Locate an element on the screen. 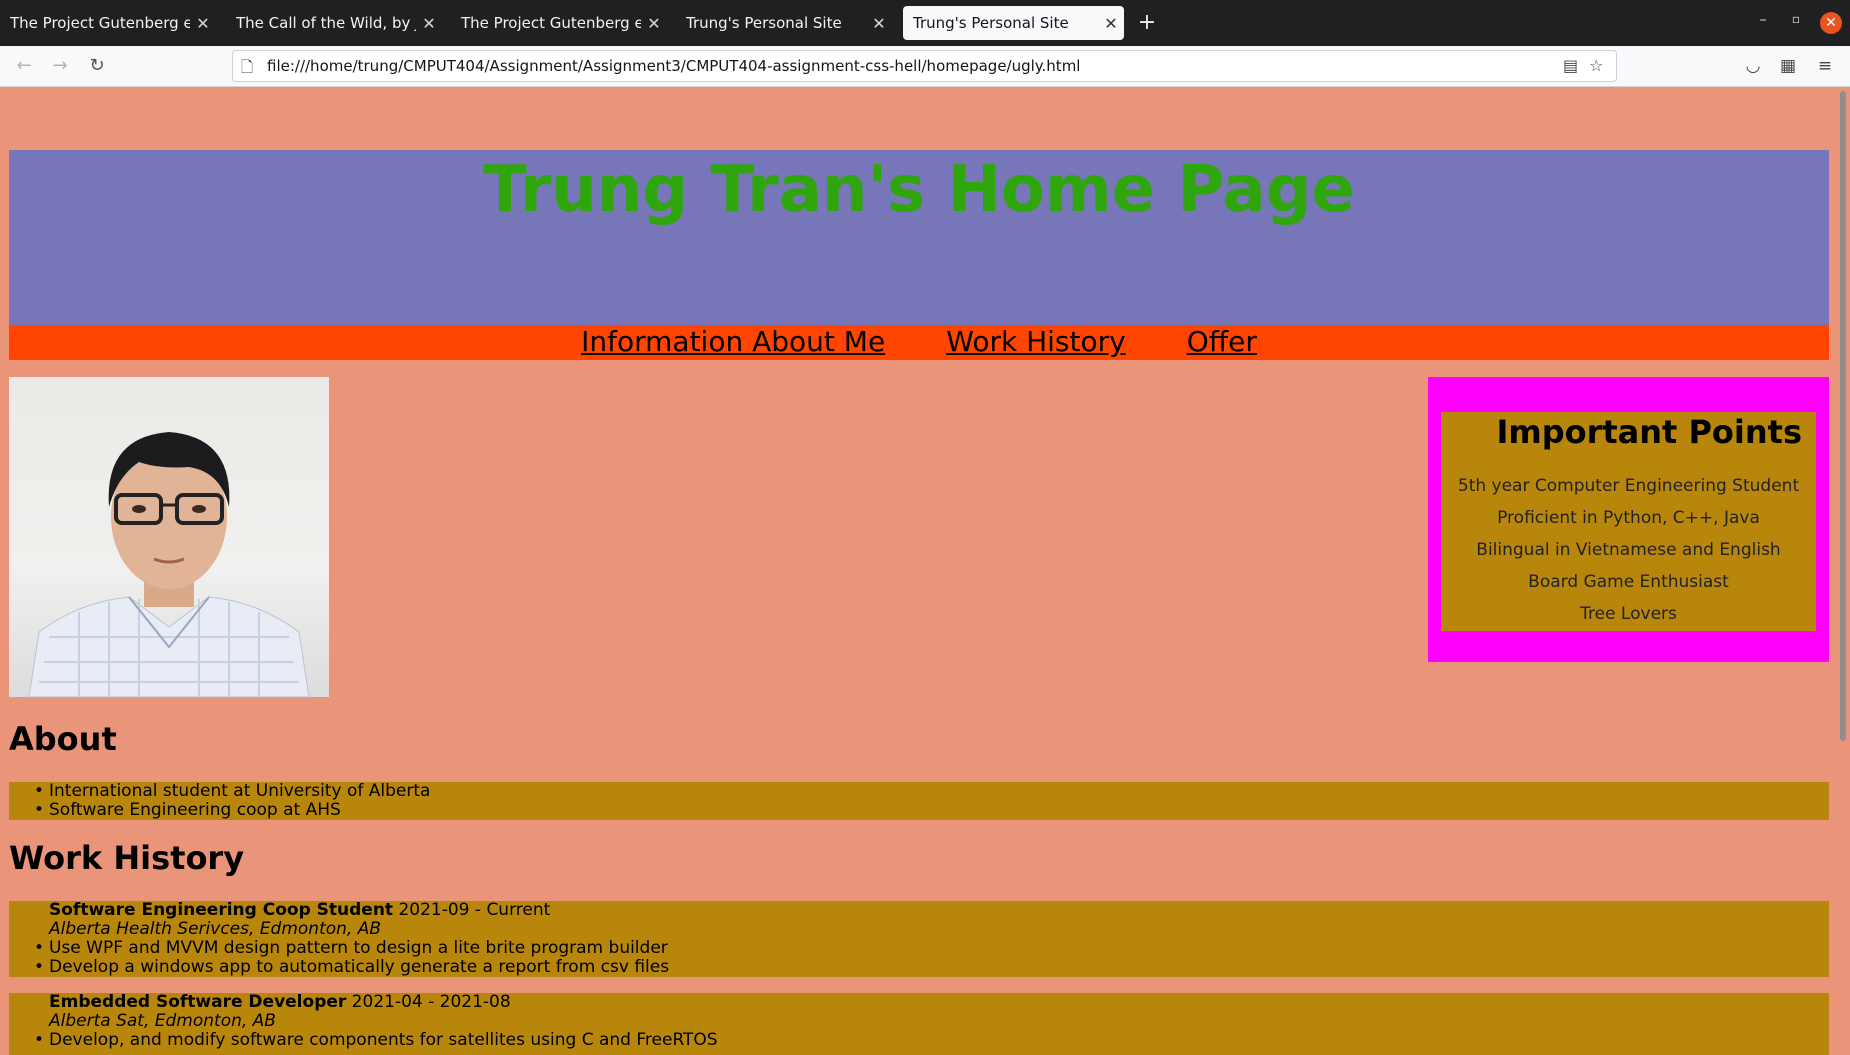 The image size is (1850, 1055). extension-icon: ▦ is located at coordinates (1788, 66).